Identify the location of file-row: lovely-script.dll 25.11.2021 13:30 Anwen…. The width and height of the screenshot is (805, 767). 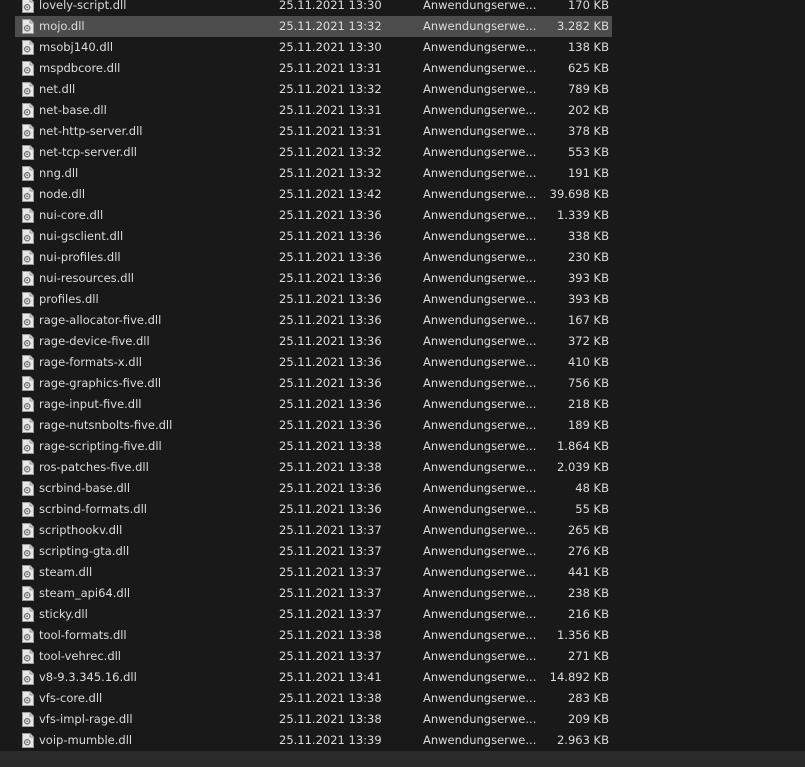
(402, 8).